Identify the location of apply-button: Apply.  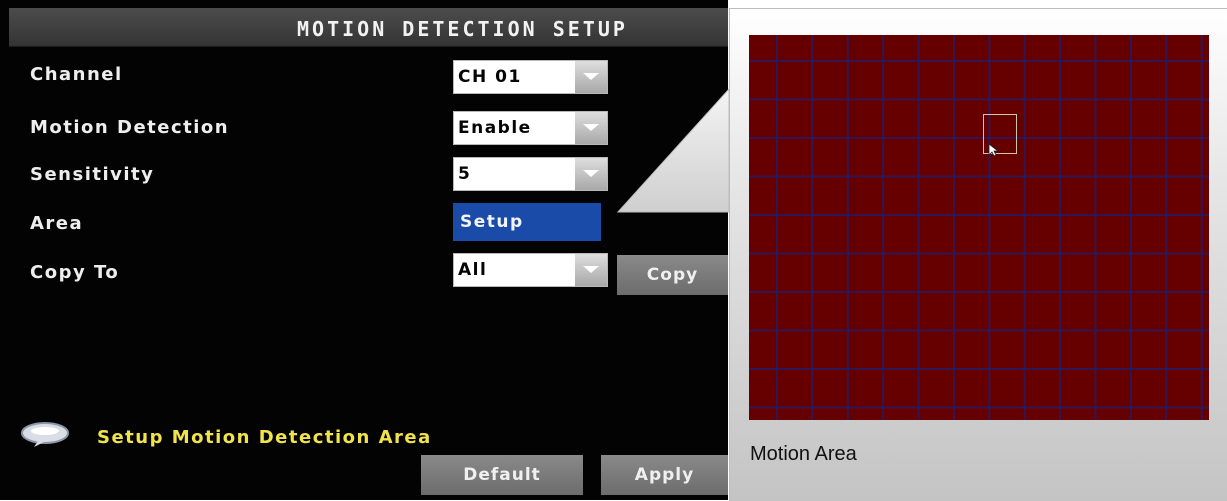
(664, 475).